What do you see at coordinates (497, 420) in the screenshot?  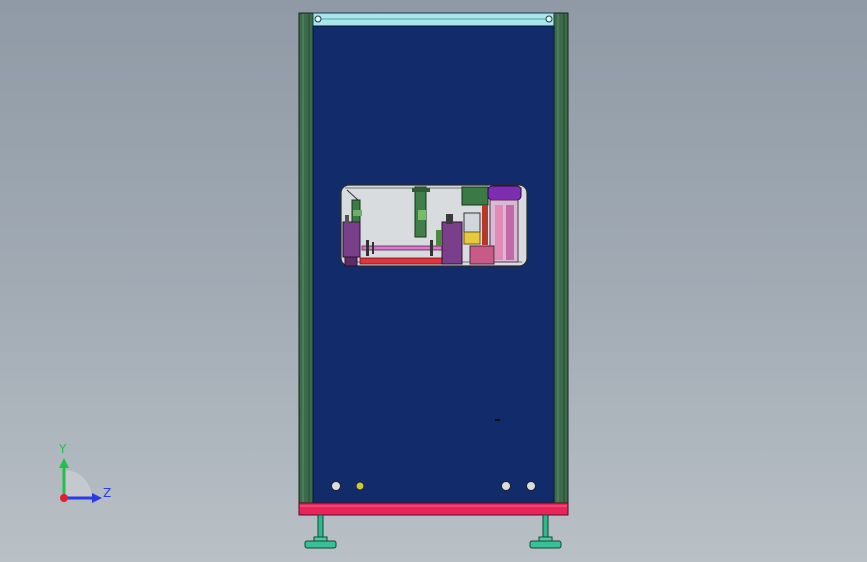 I see `panel-marking` at bounding box center [497, 420].